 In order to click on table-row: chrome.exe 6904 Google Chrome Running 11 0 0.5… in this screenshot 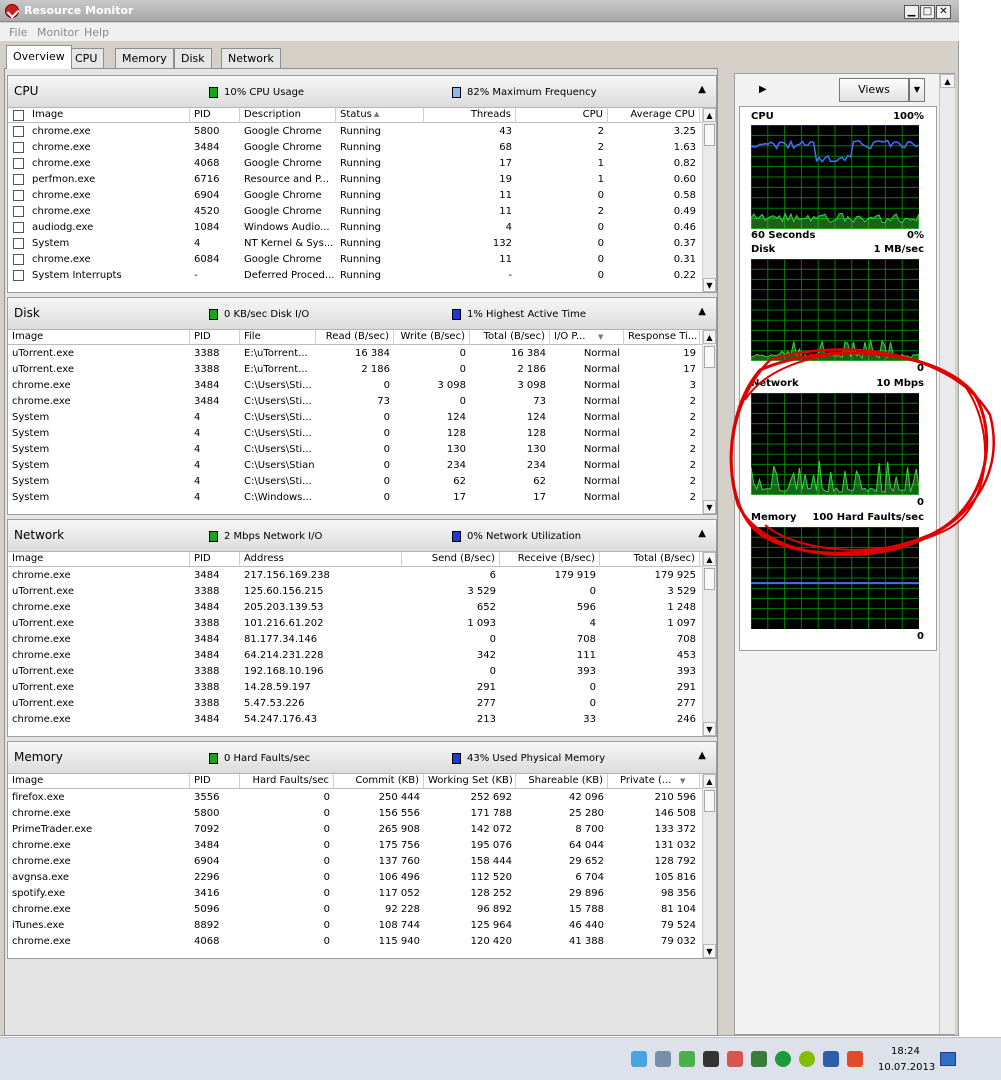, I will do `click(356, 196)`.